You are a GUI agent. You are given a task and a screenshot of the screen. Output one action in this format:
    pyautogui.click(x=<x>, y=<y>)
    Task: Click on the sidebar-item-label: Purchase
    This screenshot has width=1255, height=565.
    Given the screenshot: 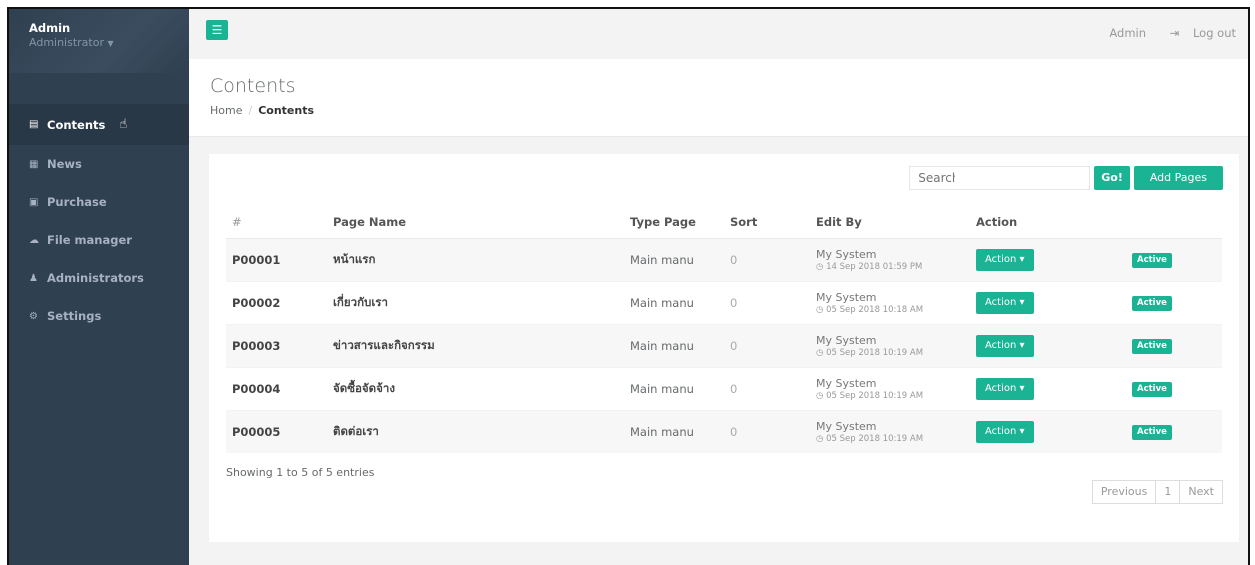 What is the action you would take?
    pyautogui.click(x=77, y=202)
    